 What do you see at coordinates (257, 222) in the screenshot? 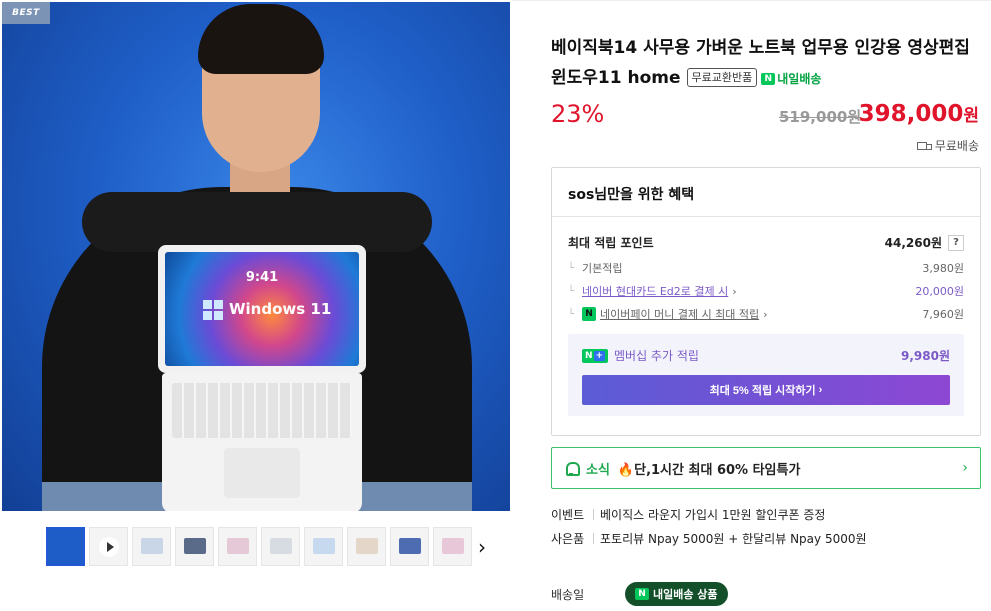
I see `person-arms` at bounding box center [257, 222].